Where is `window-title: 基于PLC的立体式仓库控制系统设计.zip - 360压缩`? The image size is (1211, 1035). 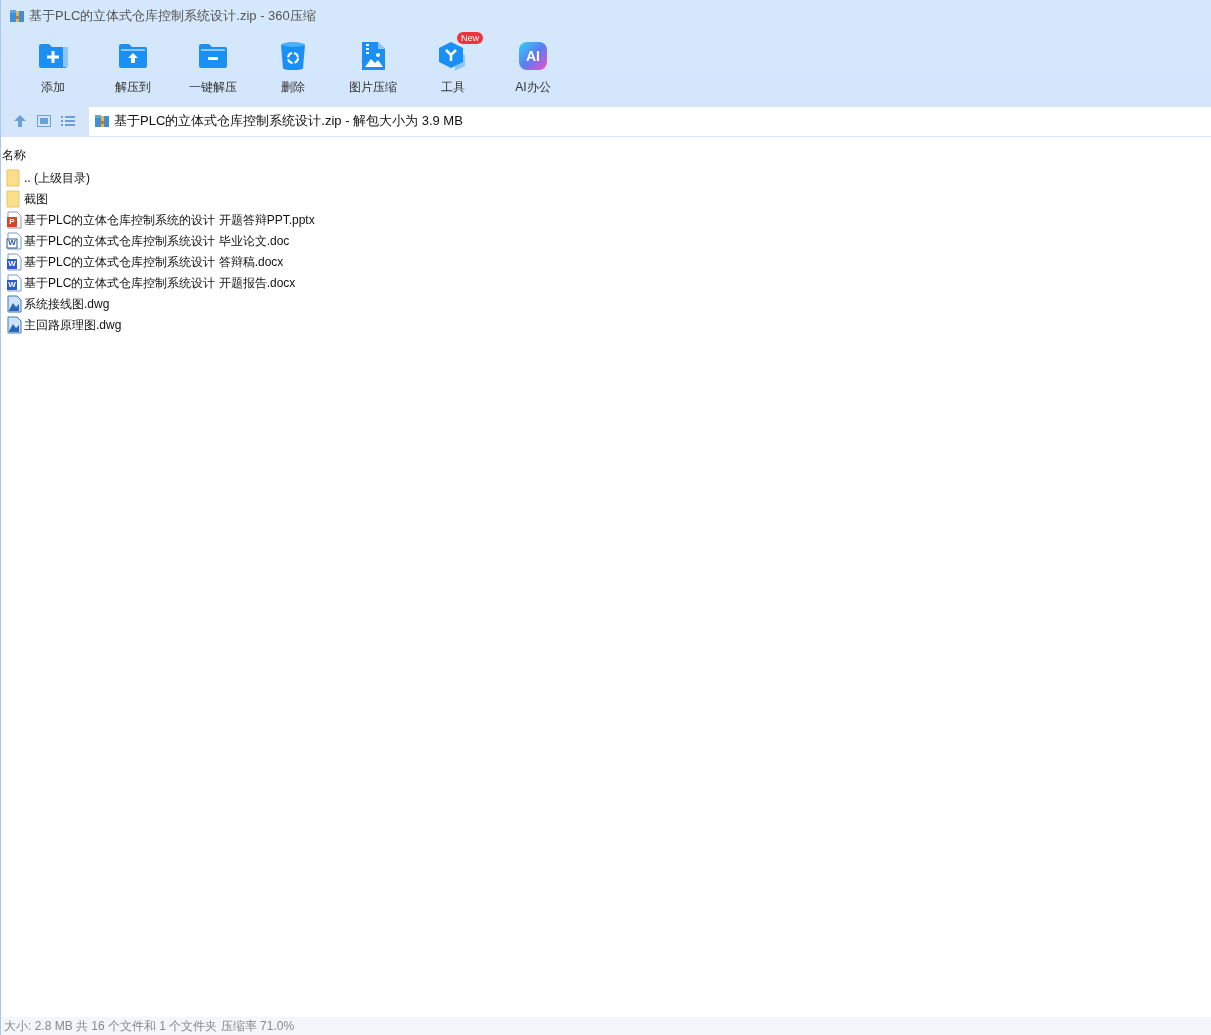 window-title: 基于PLC的立体式仓库控制系统设计.zip - 360压缩 is located at coordinates (172, 16).